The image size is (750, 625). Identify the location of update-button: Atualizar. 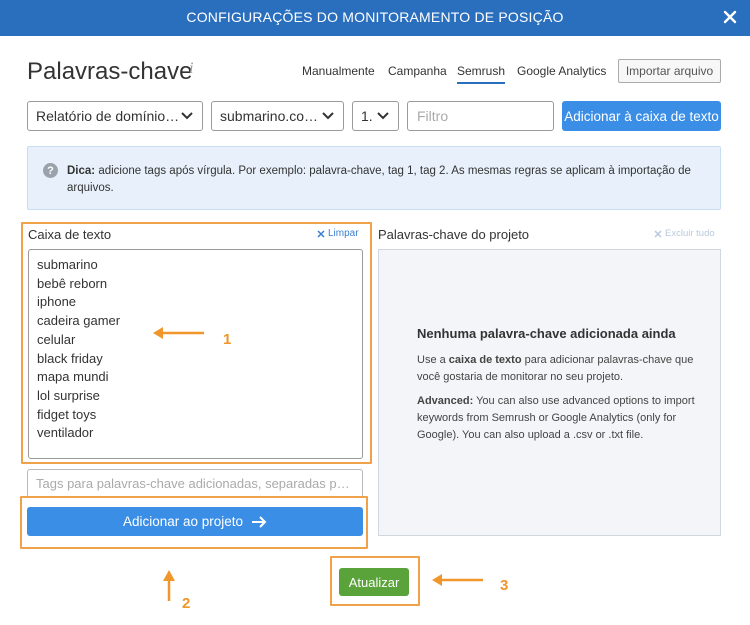
(374, 582).